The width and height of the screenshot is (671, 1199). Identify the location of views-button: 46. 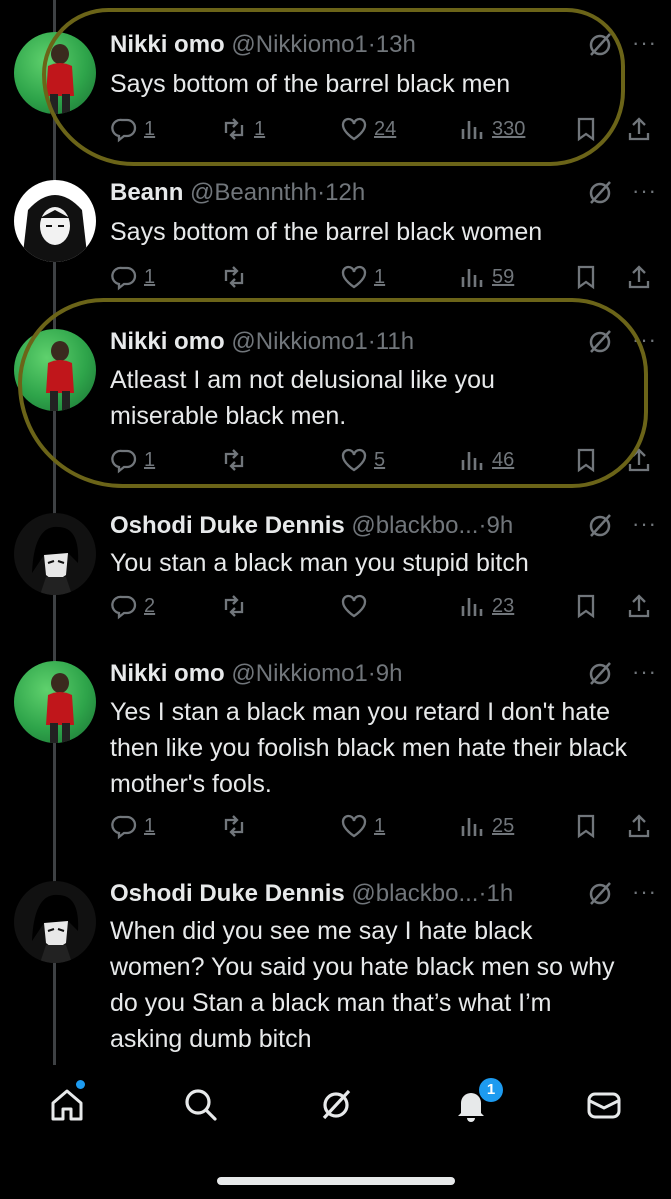
(486, 460).